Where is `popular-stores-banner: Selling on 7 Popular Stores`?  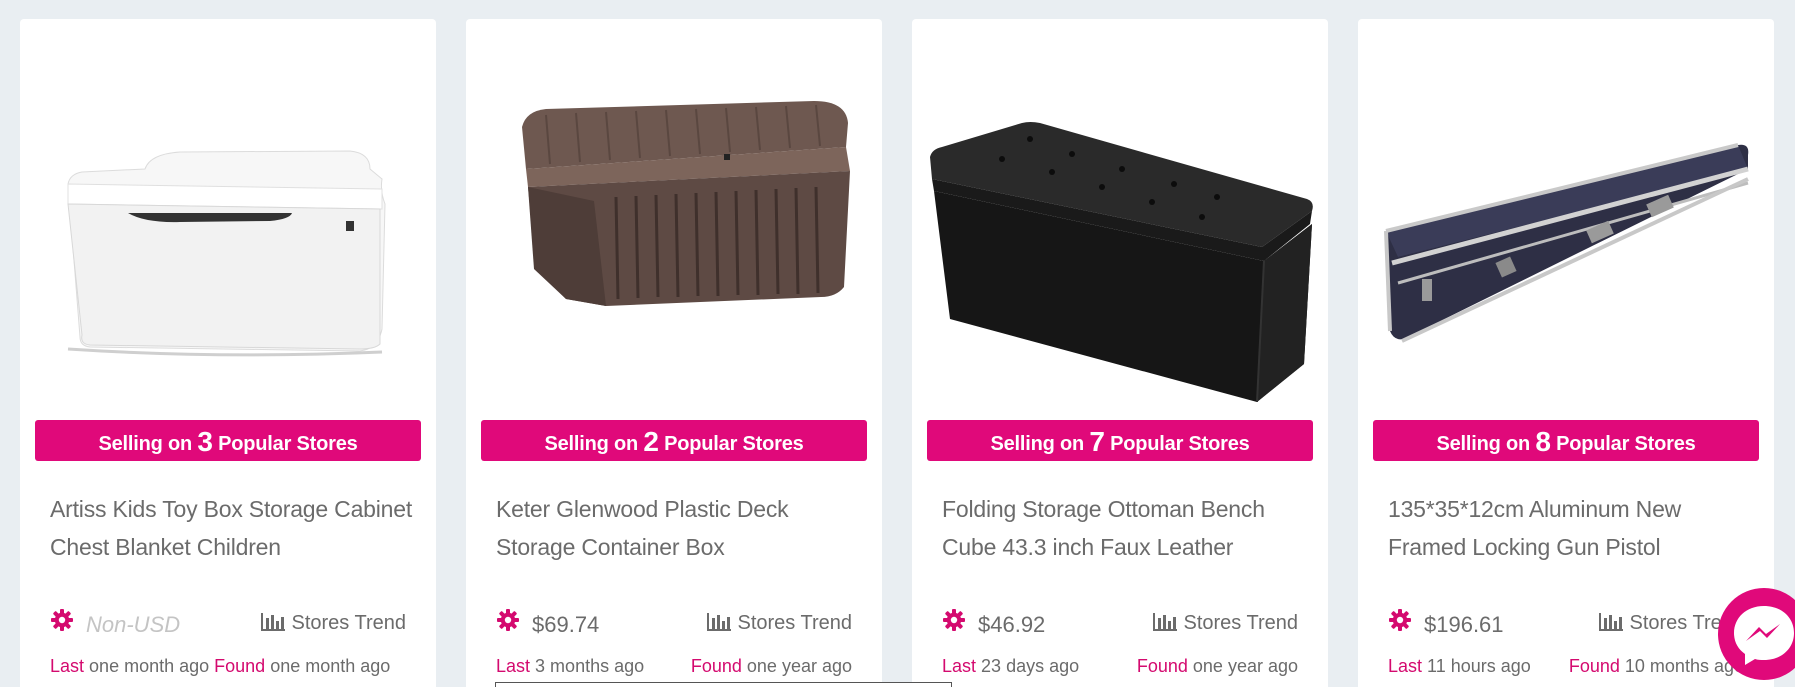 popular-stores-banner: Selling on 7 Popular Stores is located at coordinates (1120, 440).